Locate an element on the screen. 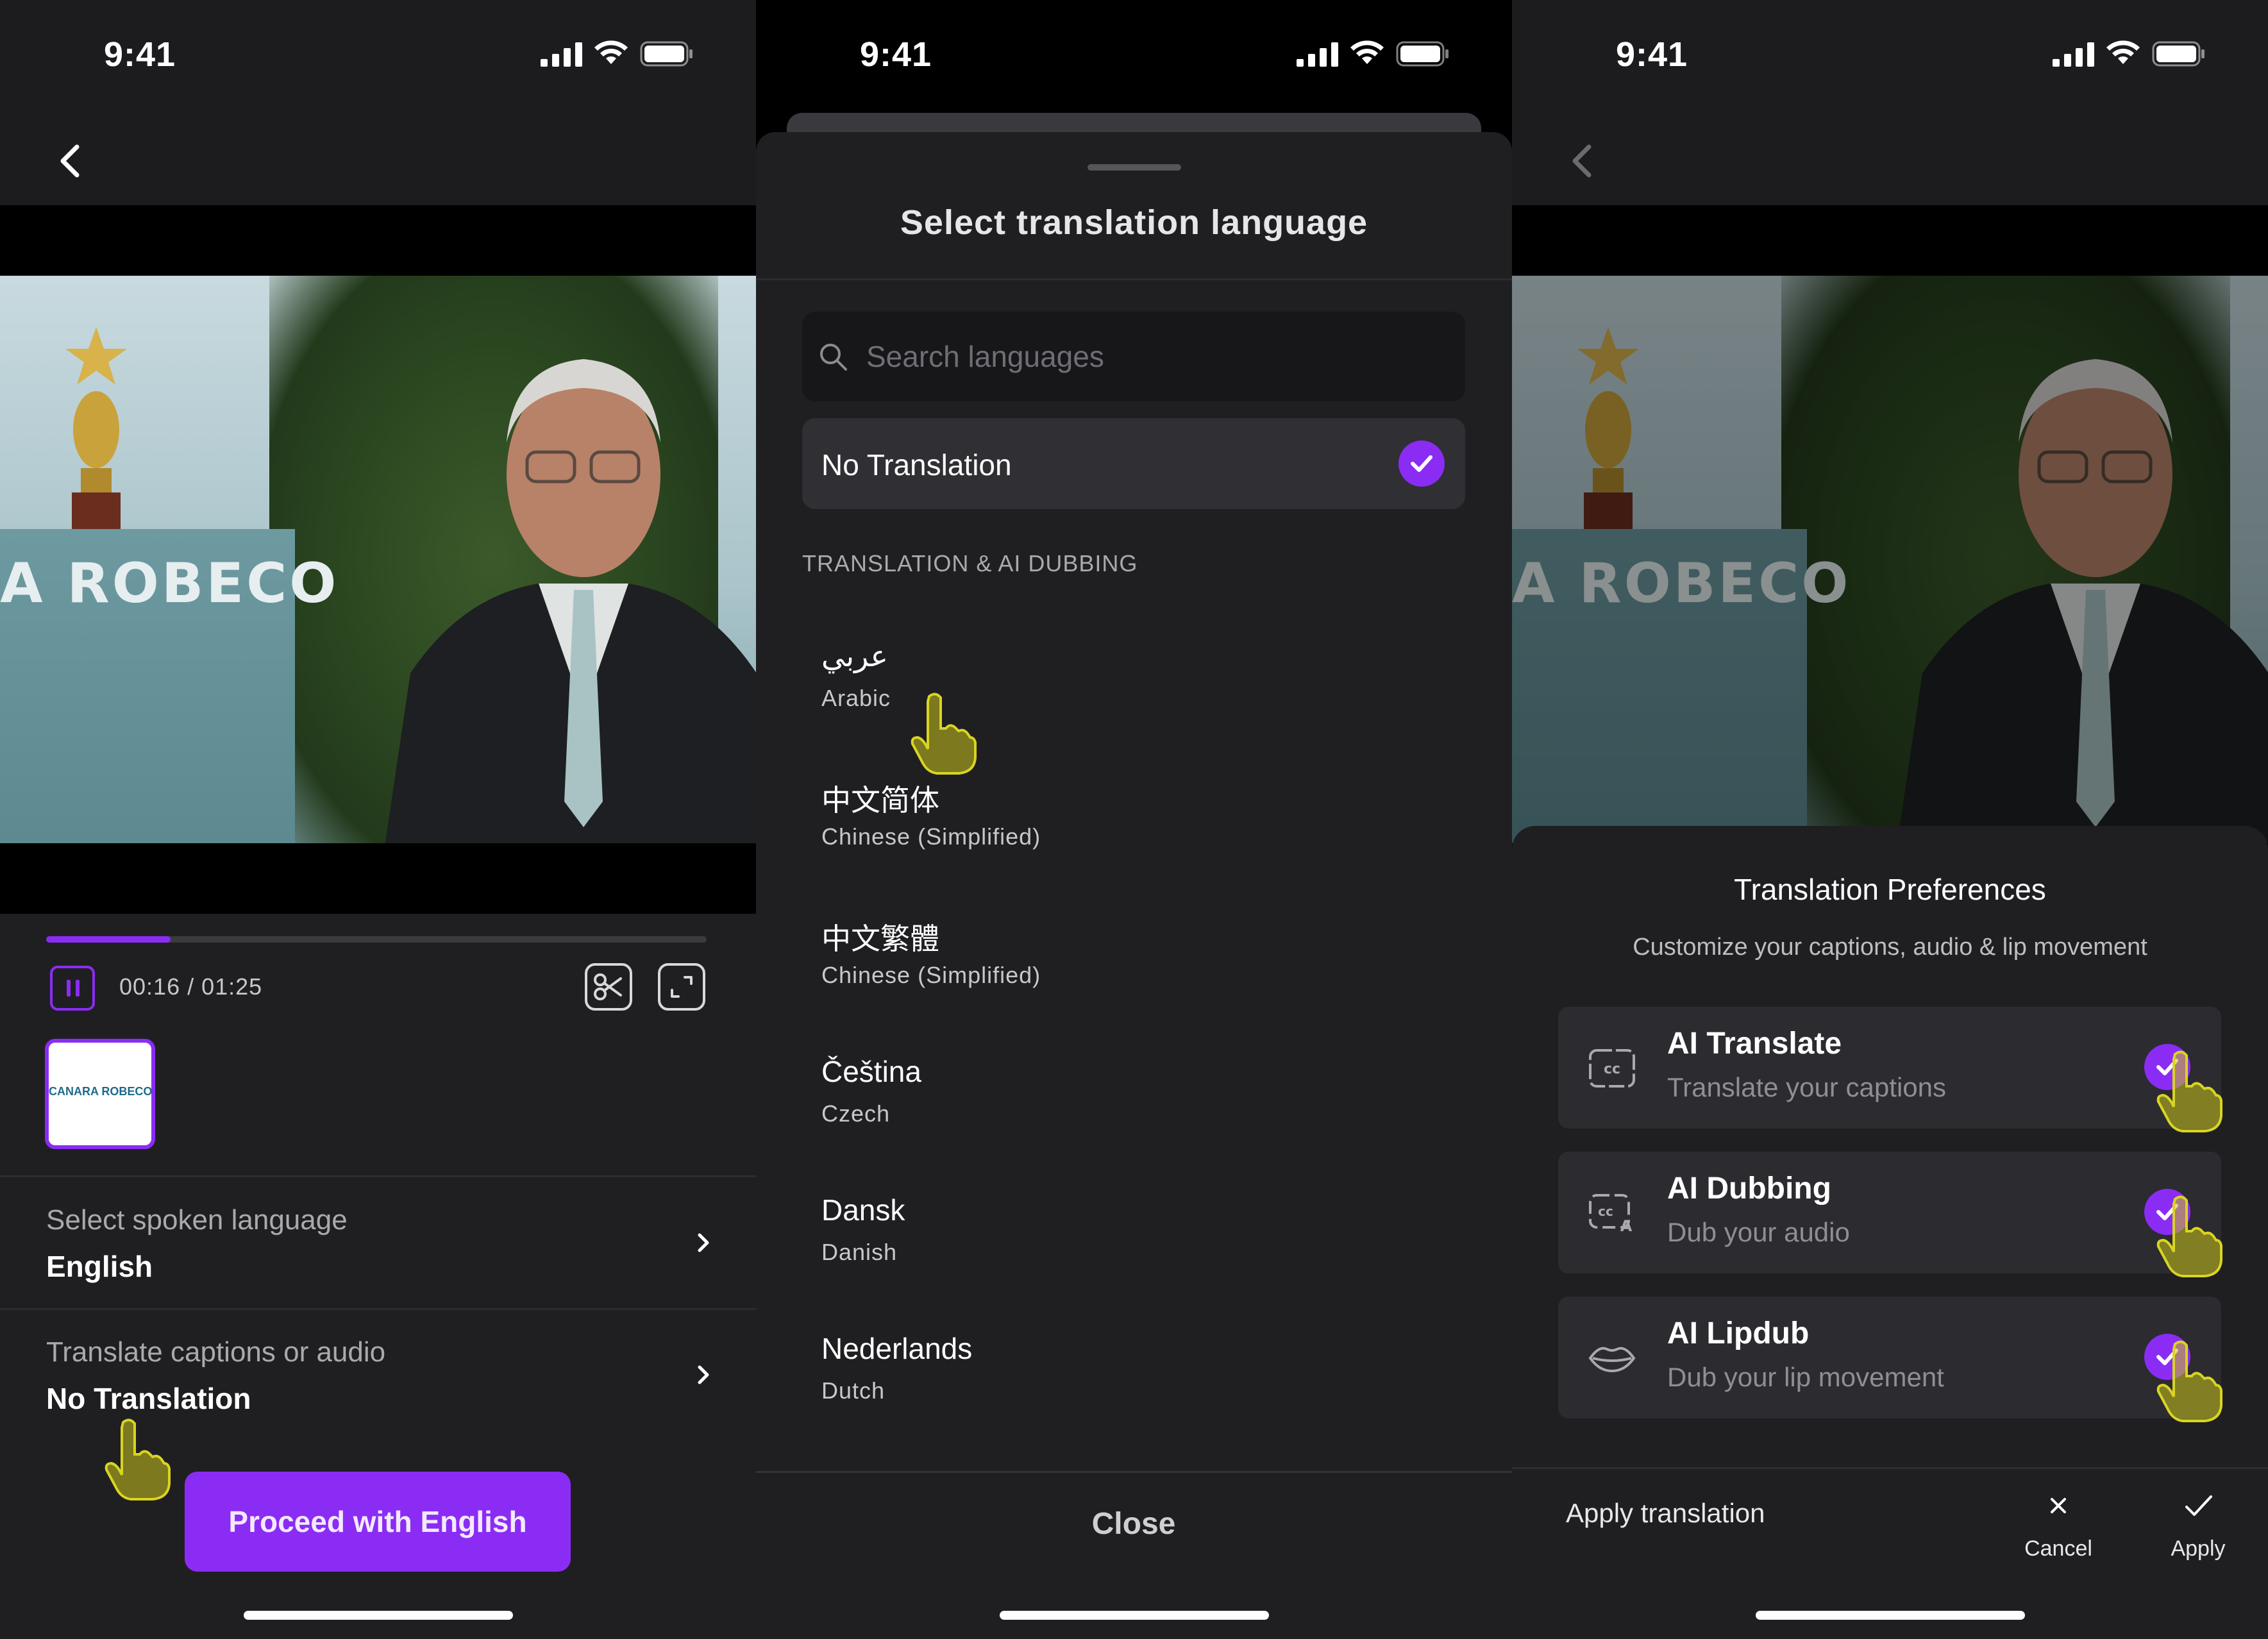  no-translation-option: No Translation is located at coordinates (1133, 463).